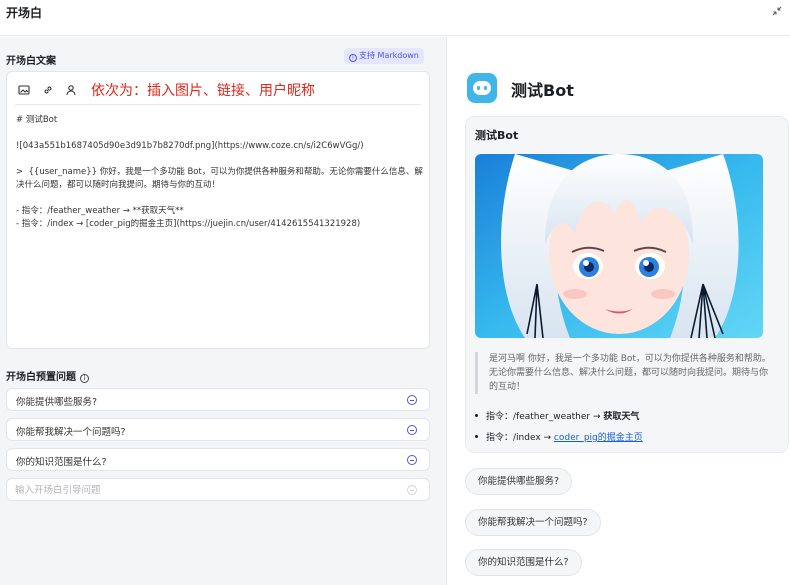 The height and width of the screenshot is (585, 790). I want to click on preset-question-text: 你能帮我解决一个问题吗?, so click(71, 431).